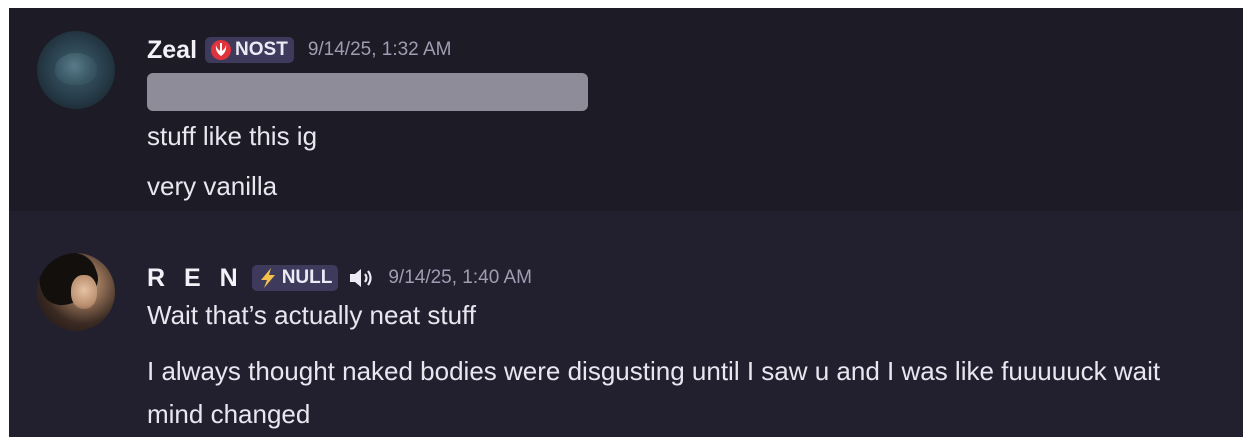  Describe the element at coordinates (339, 278) in the screenshot. I see `message-header: R E N NULL 9/14/25, 1:40 AM` at that location.